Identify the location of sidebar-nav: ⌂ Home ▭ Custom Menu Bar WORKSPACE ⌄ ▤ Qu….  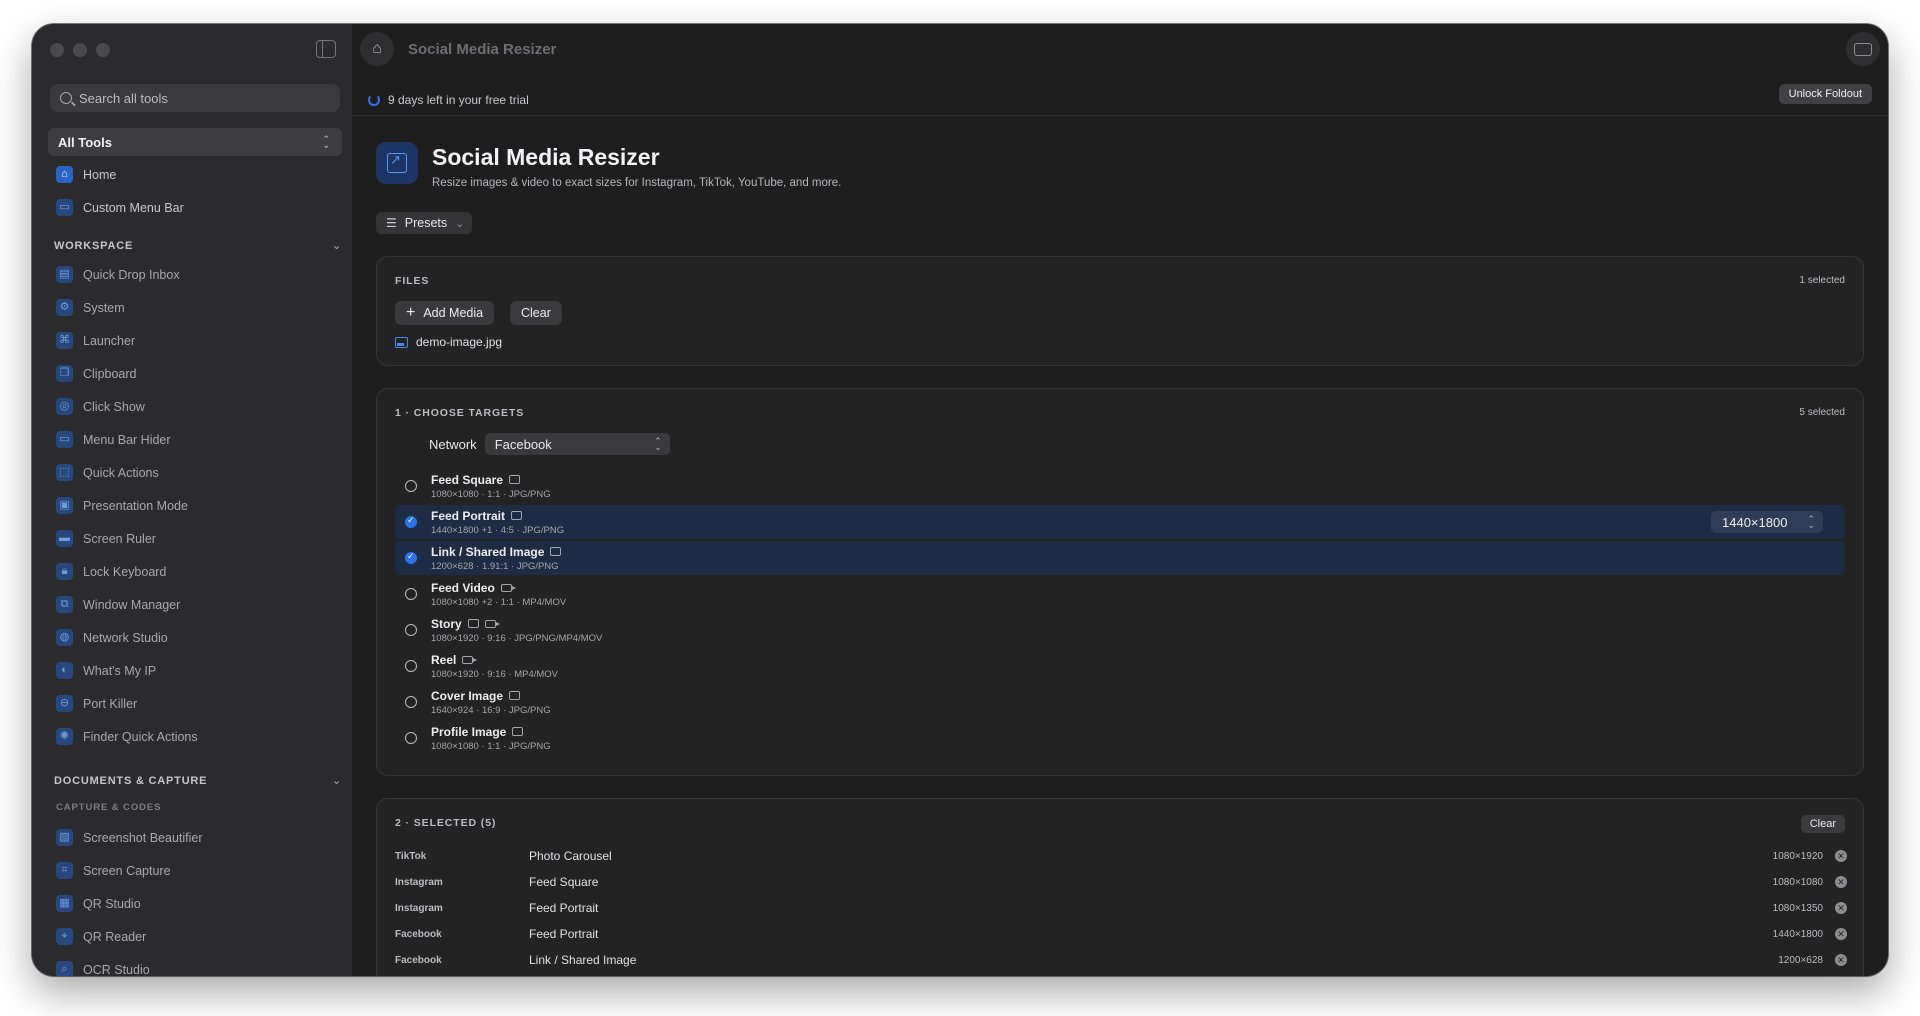
(192, 567).